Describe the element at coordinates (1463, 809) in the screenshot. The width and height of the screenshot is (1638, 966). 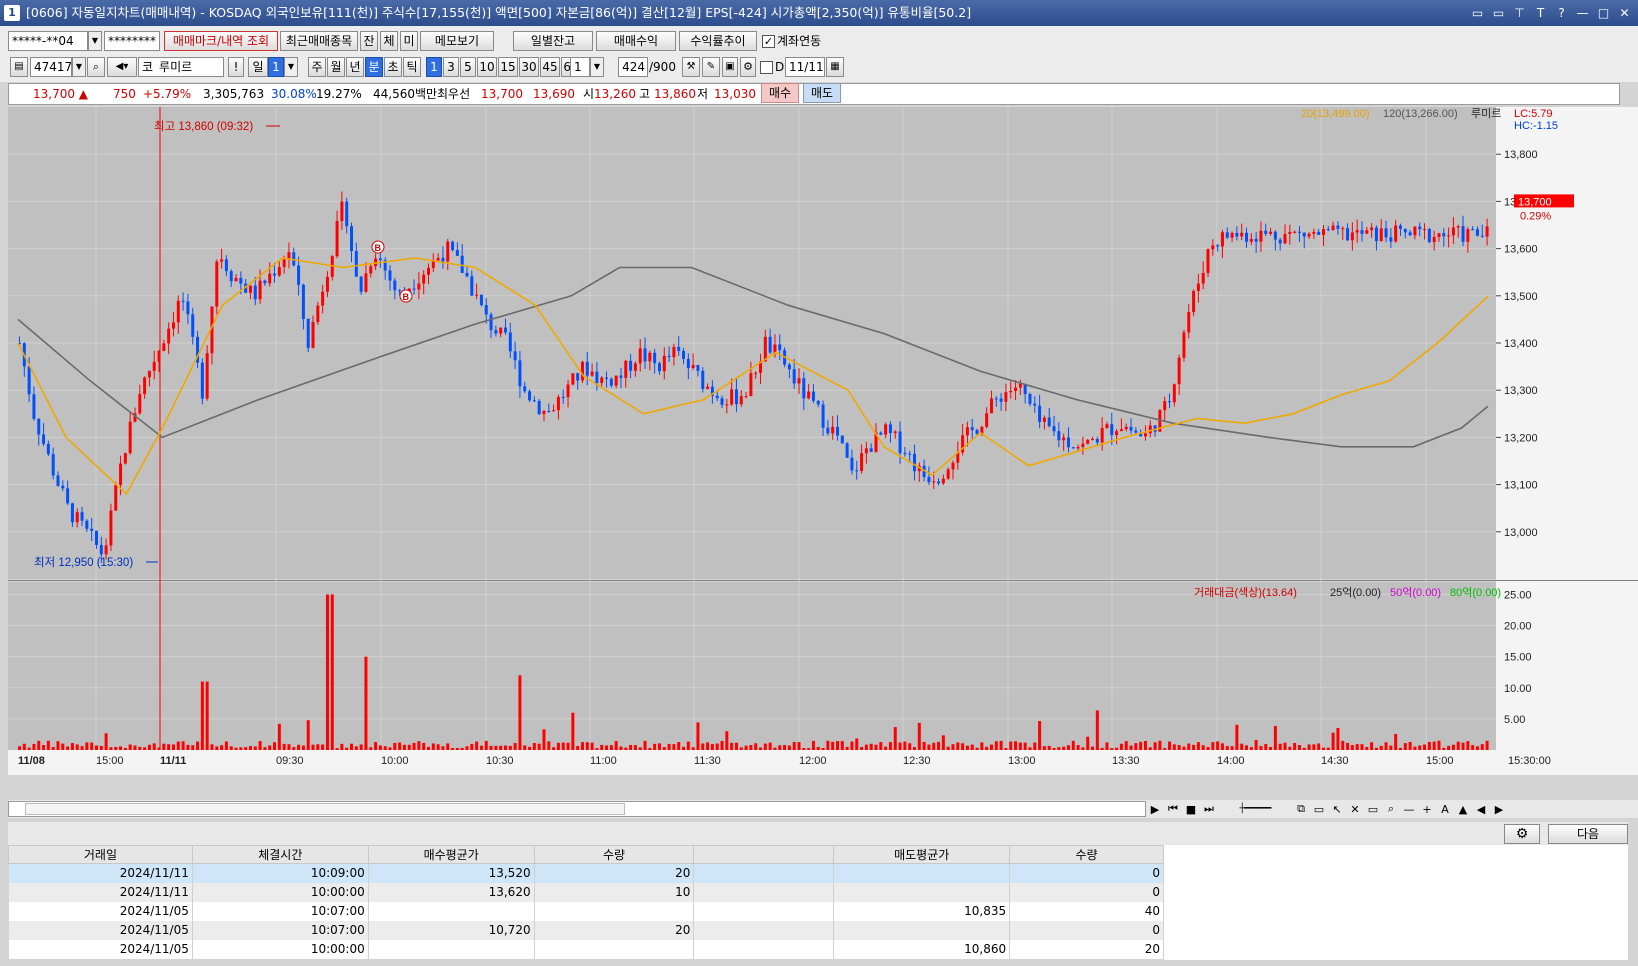
I see `up-icon: ▲` at that location.